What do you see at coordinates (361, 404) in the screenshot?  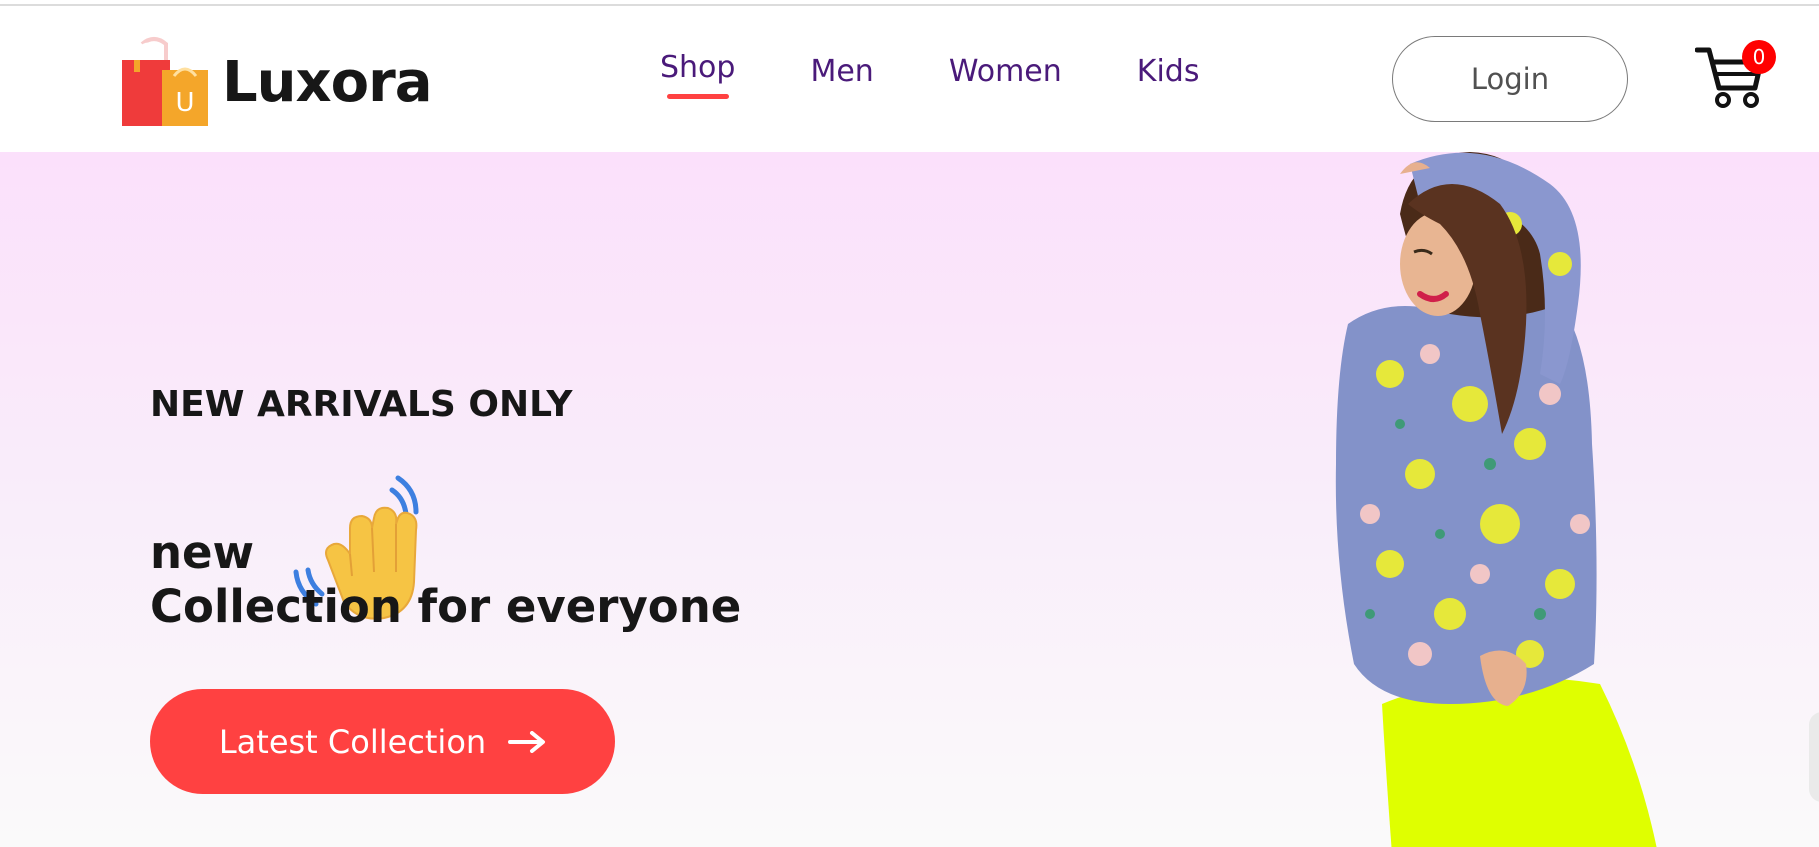 I see `hero-subtitle: NEW ARRIVALS ONLY` at bounding box center [361, 404].